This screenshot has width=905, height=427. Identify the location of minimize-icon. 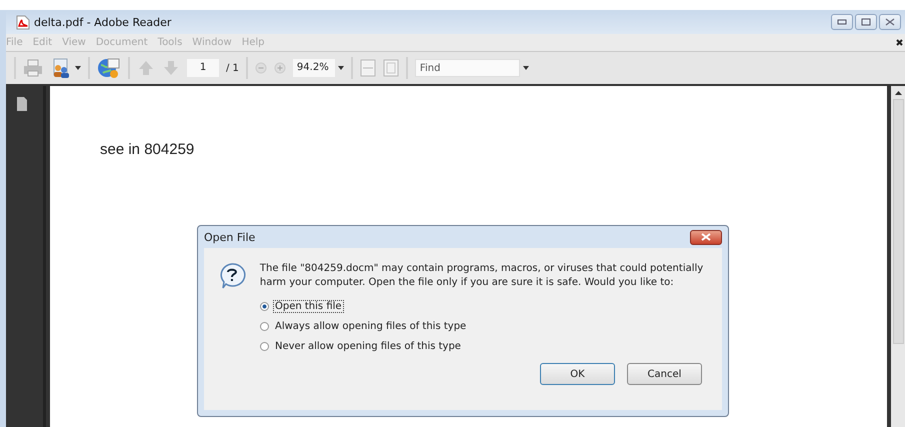
(842, 22).